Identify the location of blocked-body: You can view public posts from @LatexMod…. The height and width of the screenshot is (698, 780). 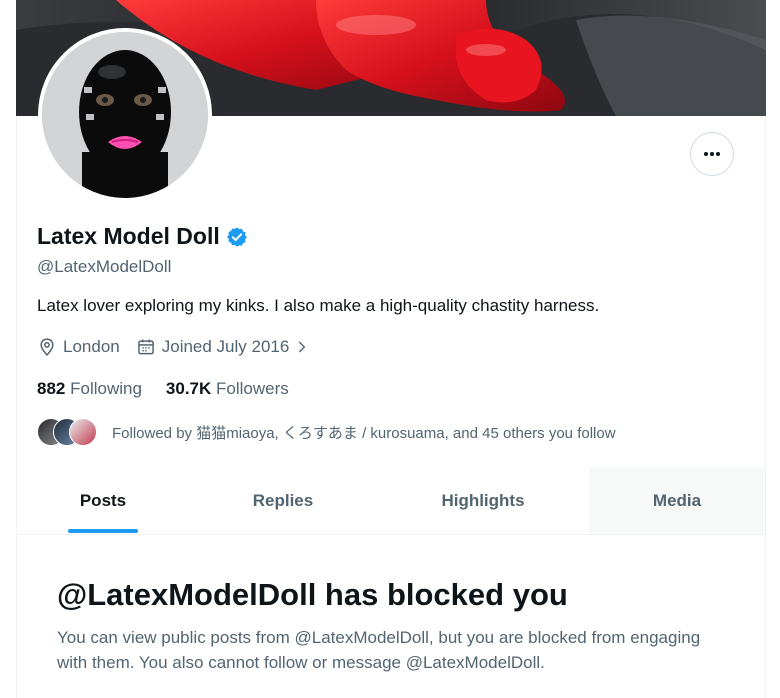
(379, 650).